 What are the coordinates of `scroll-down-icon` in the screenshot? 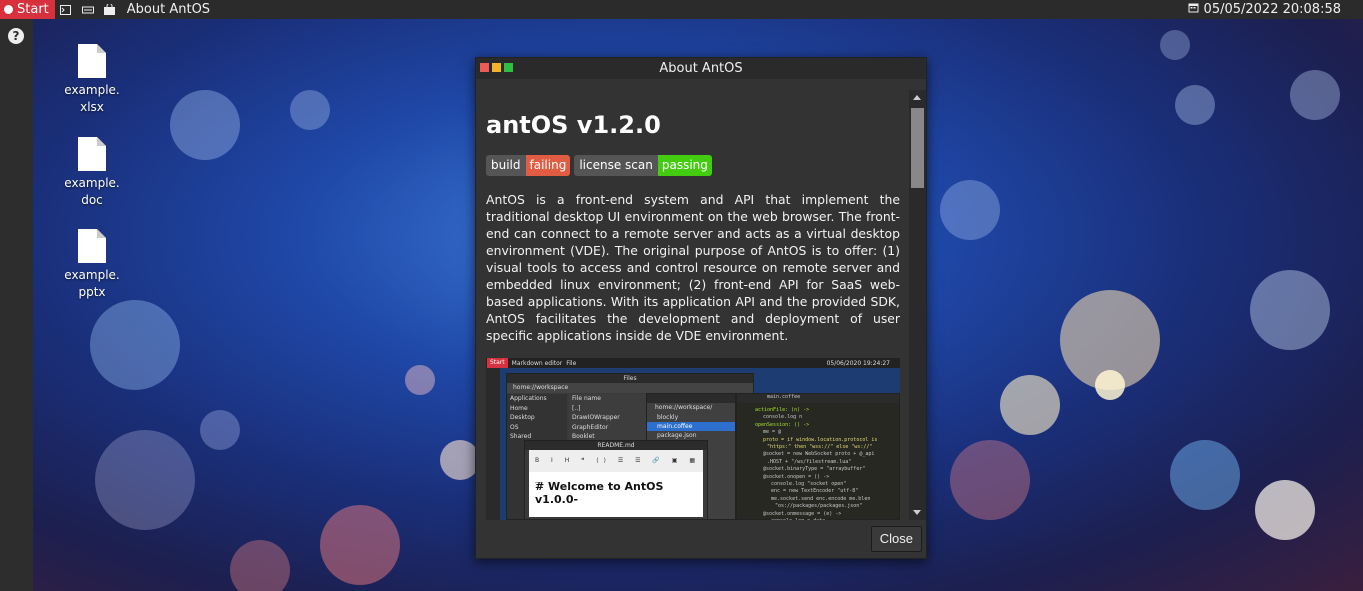 It's located at (917, 512).